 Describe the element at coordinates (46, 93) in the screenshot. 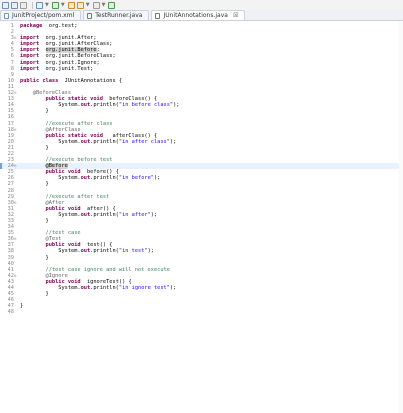

I see `code-token: @BeforeClass` at that location.